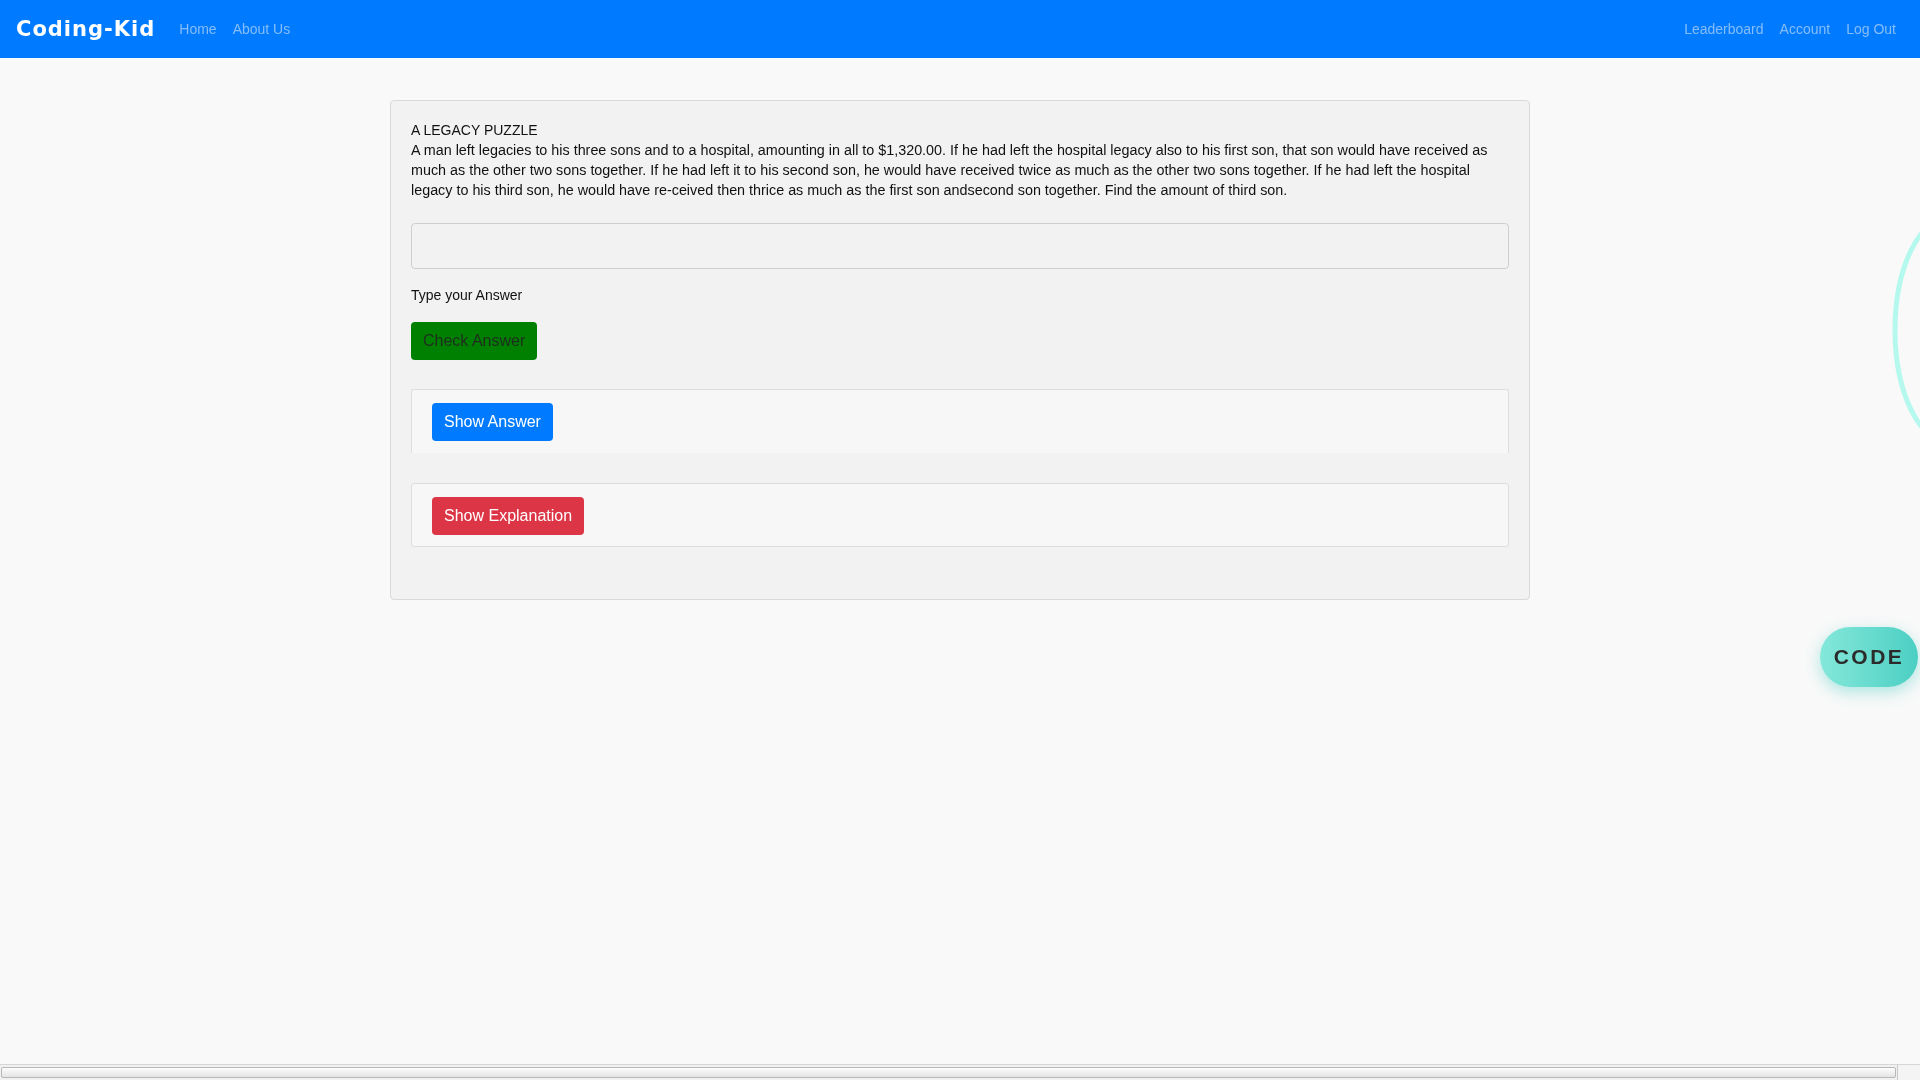 Image resolution: width=1920 pixels, height=1080 pixels. Describe the element at coordinates (1869, 657) in the screenshot. I see `code-button: CODE` at that location.